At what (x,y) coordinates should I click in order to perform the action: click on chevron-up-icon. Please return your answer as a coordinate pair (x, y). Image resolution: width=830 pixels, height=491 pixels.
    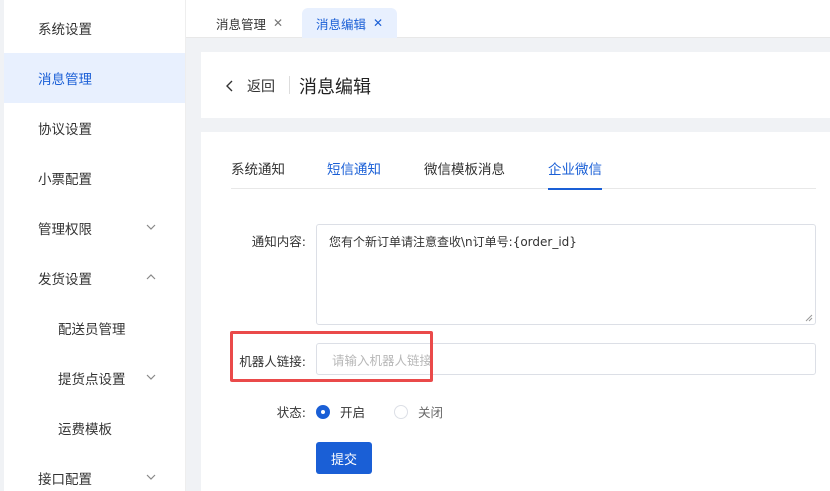
    Looking at the image, I should click on (151, 277).